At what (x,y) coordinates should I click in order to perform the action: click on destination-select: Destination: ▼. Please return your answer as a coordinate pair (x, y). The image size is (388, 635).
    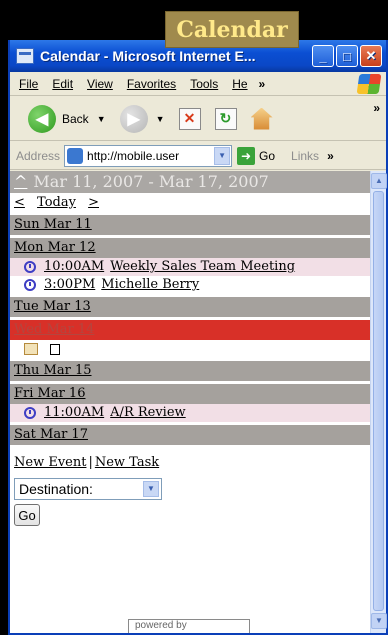
    Looking at the image, I should click on (88, 489).